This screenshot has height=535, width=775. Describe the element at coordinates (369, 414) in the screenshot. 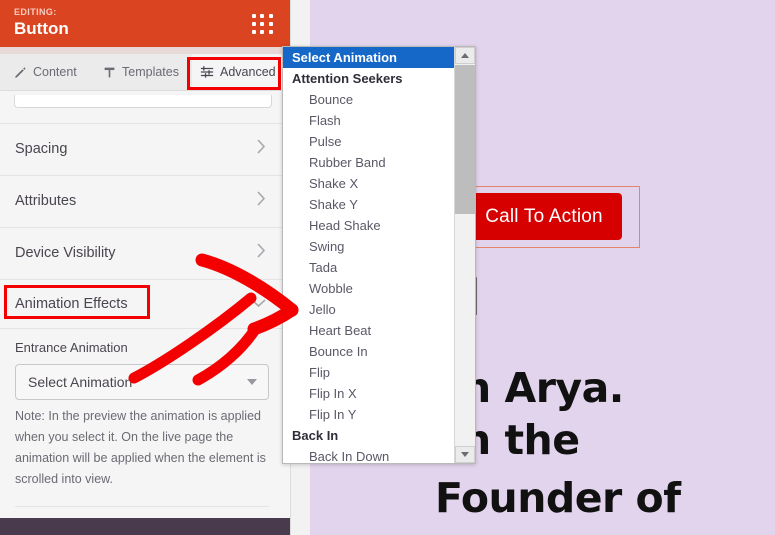

I see `dropdown-option: Flip In Y` at that location.